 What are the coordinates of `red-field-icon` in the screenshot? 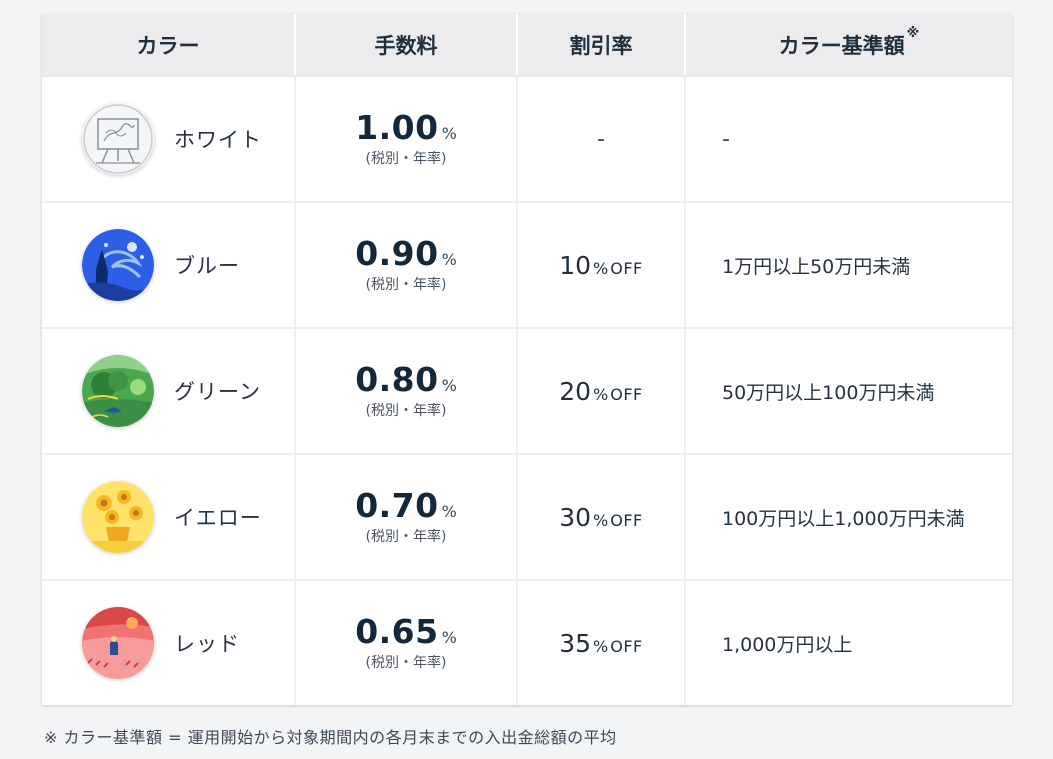 It's located at (118, 643).